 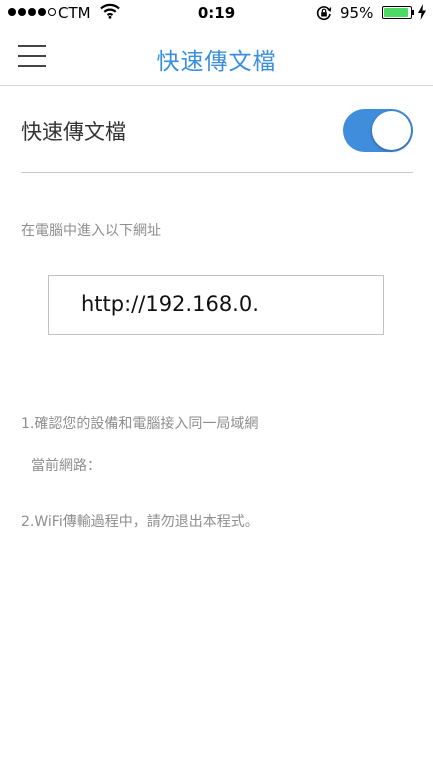 What do you see at coordinates (324, 13) in the screenshot?
I see `rotation-lock-icon` at bounding box center [324, 13].